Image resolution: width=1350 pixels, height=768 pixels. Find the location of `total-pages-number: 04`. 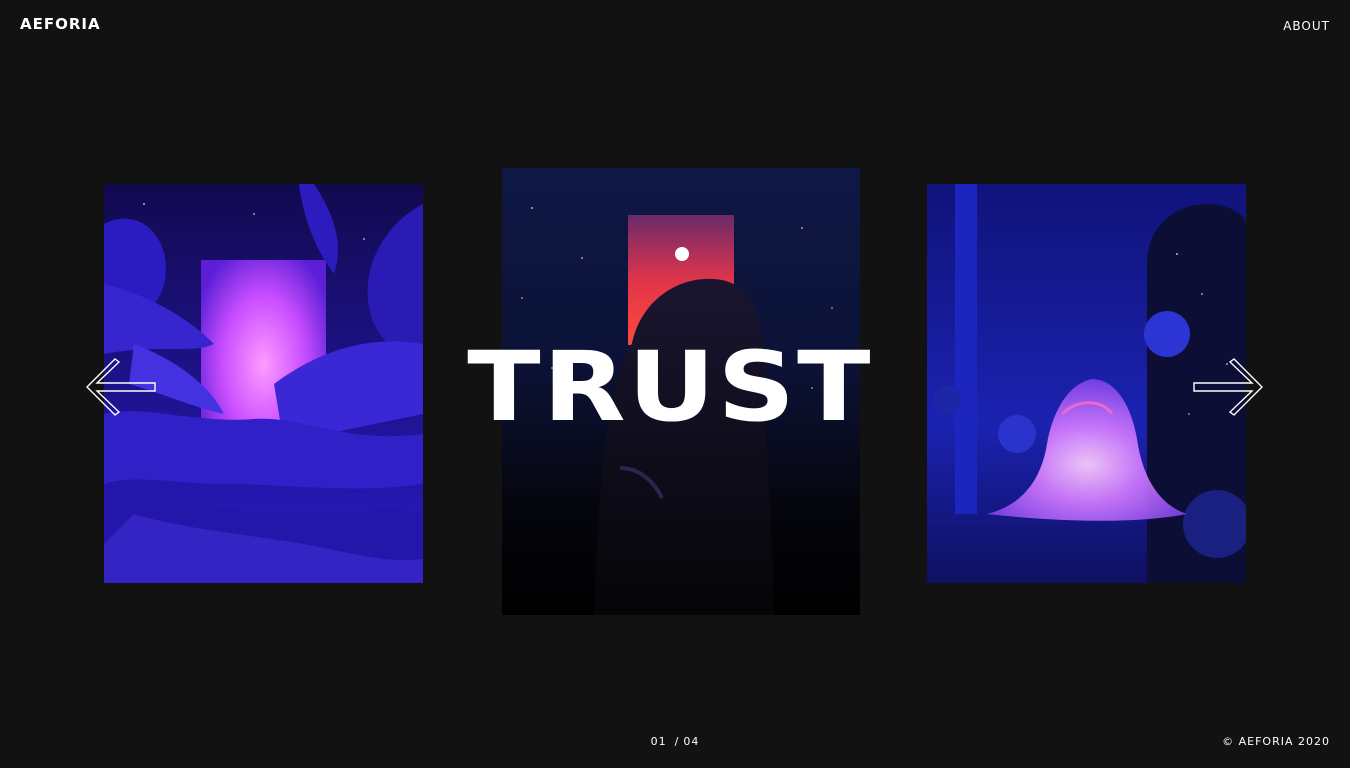

total-pages-number: 04 is located at coordinates (691, 741).